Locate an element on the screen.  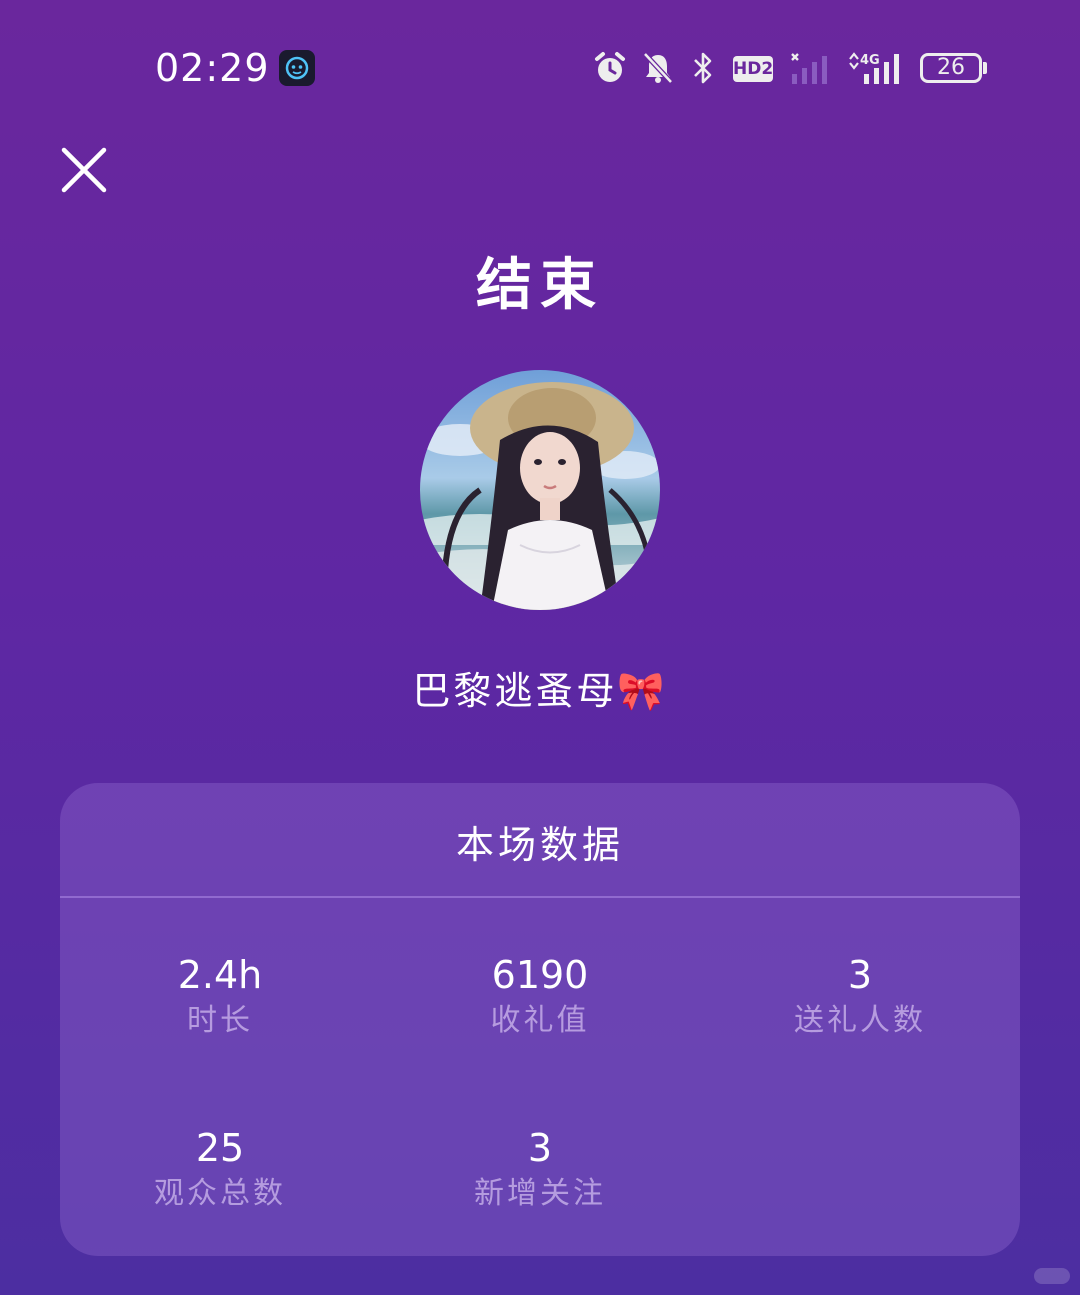
robot-app-icon is located at coordinates (297, 68).